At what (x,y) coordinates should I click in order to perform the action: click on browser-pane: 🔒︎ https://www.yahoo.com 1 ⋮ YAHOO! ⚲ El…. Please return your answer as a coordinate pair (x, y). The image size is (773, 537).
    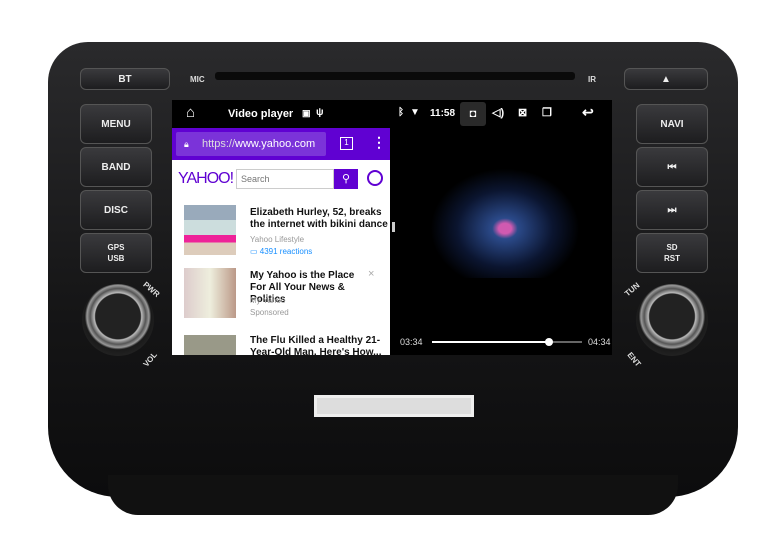
    Looking at the image, I should click on (281, 241).